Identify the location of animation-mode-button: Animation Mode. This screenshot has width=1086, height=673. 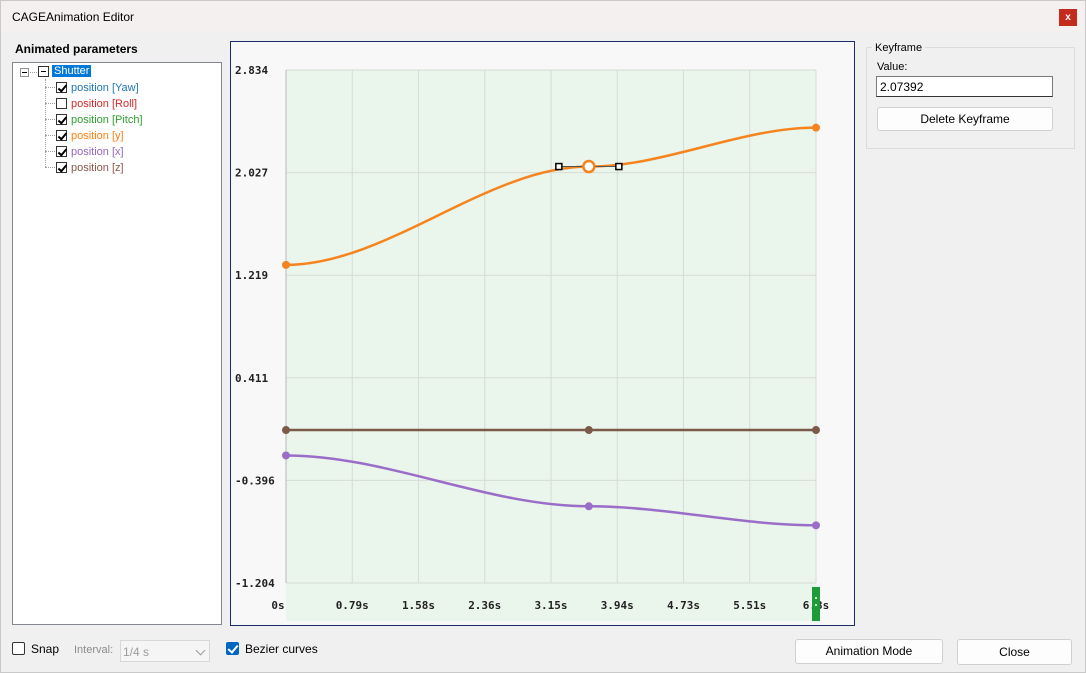
(869, 651).